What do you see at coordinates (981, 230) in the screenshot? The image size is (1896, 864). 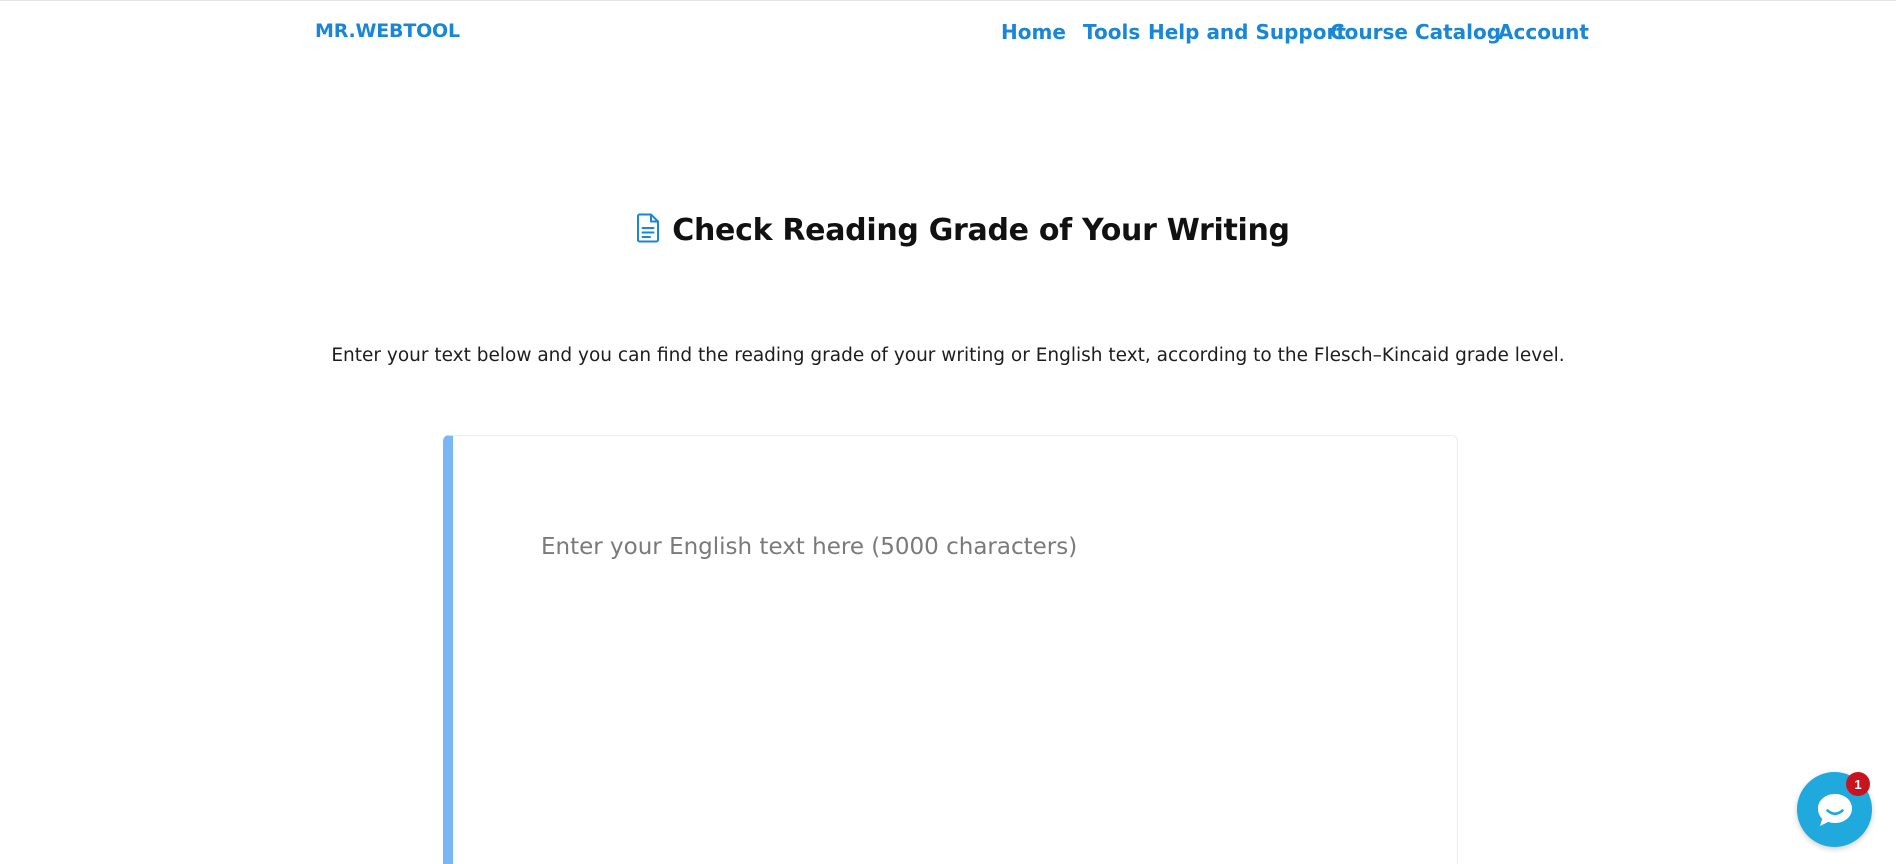 I see `page-title: Check Reading Grade of Your Writing` at bounding box center [981, 230].